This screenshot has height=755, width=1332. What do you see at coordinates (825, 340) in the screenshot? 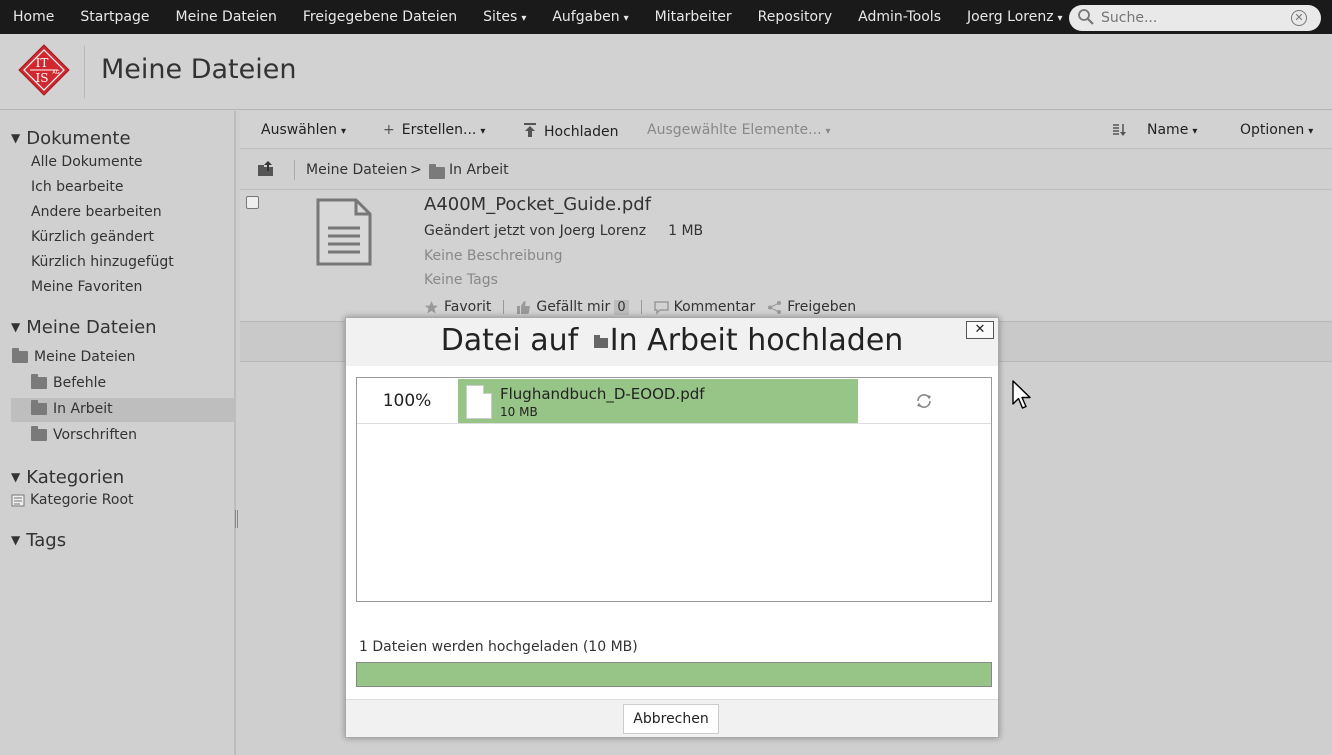
I see `title-suffix: hochladen` at bounding box center [825, 340].